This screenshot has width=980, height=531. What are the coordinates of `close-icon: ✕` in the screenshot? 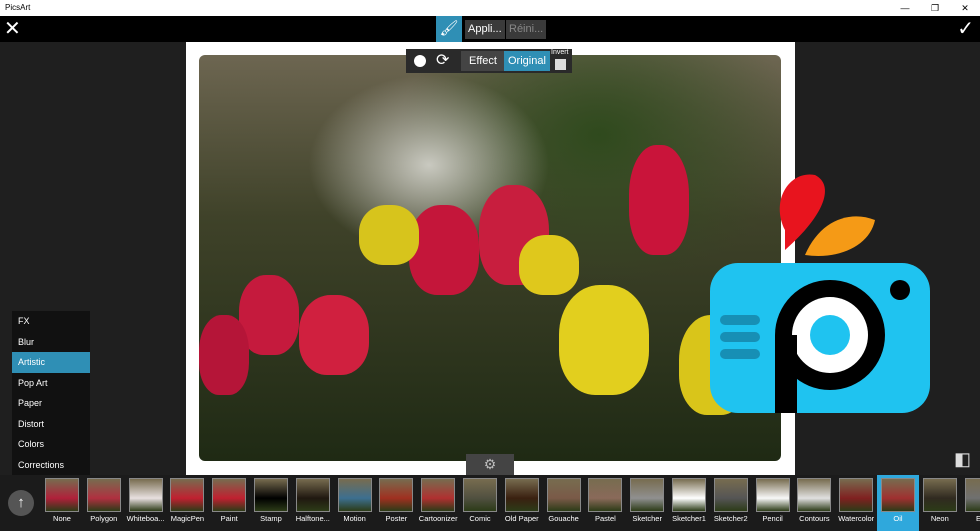 It's located at (12, 29).